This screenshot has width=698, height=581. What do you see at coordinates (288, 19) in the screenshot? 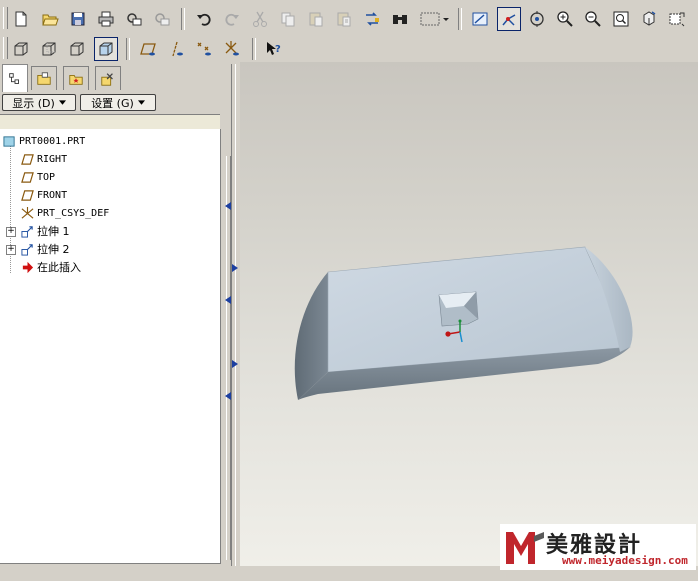
I see `copy-icon` at bounding box center [288, 19].